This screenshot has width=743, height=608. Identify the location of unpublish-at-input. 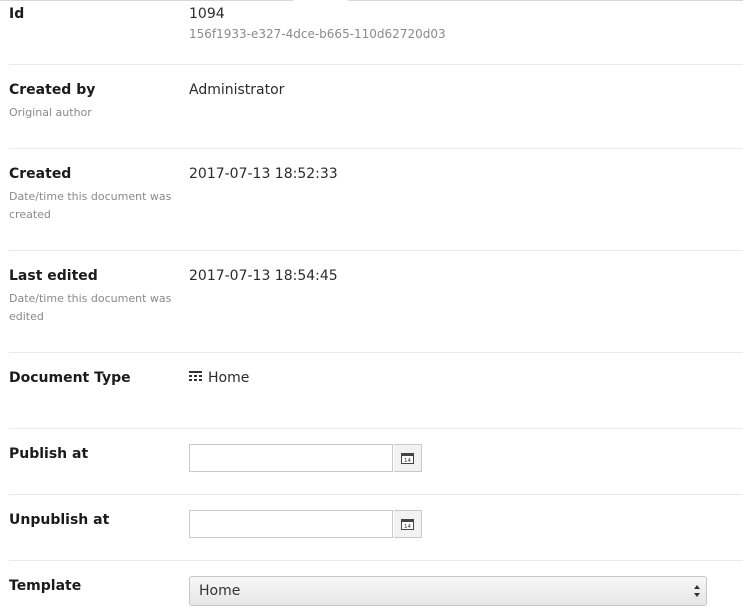
(291, 524).